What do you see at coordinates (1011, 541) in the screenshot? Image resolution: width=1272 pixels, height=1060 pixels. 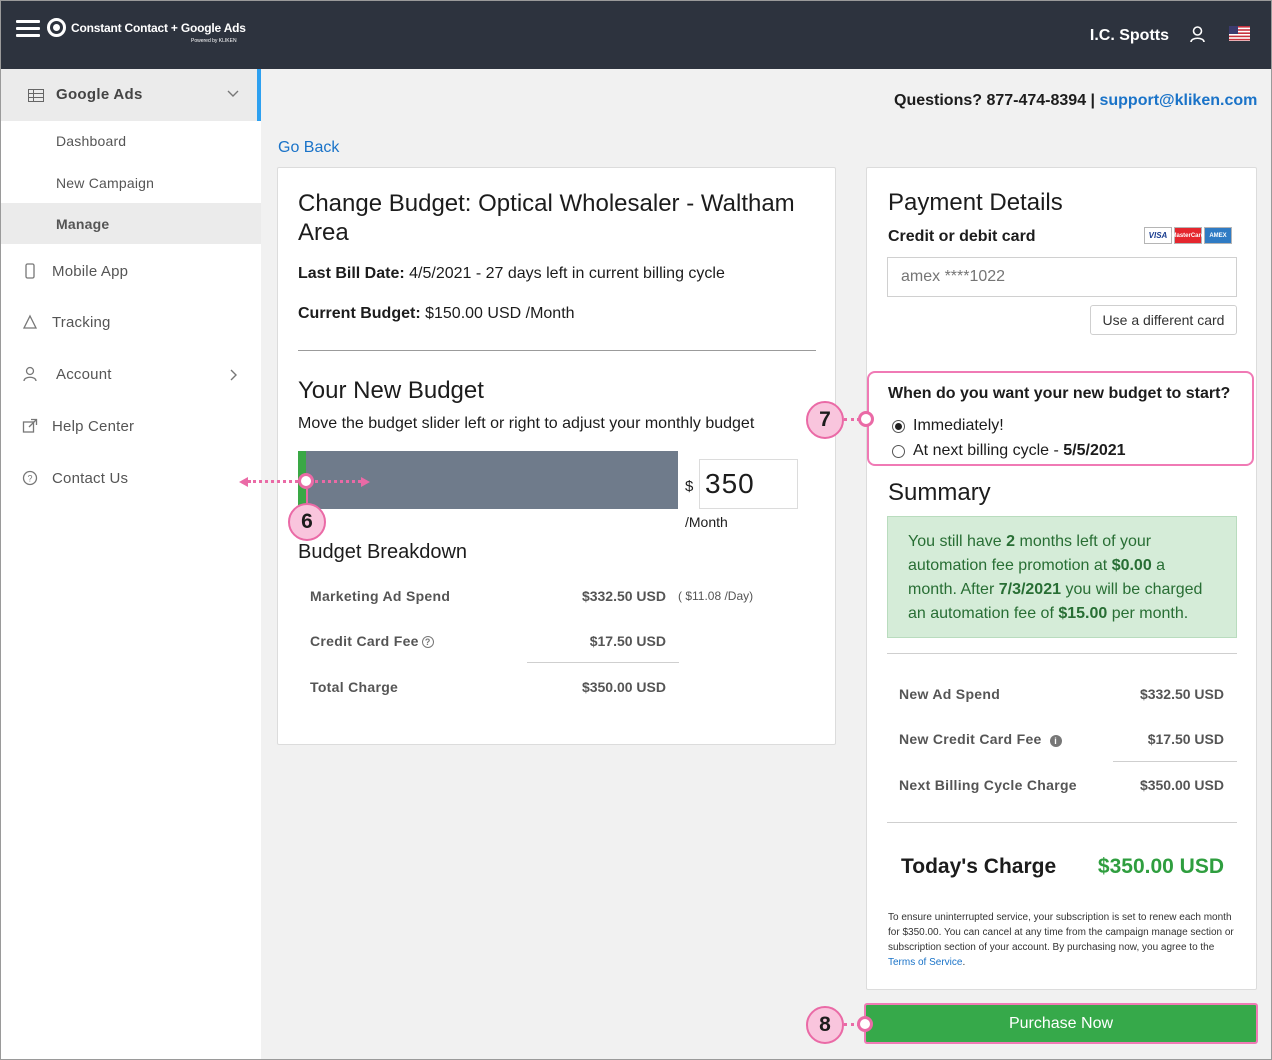 I see `promo-months: 2` at bounding box center [1011, 541].